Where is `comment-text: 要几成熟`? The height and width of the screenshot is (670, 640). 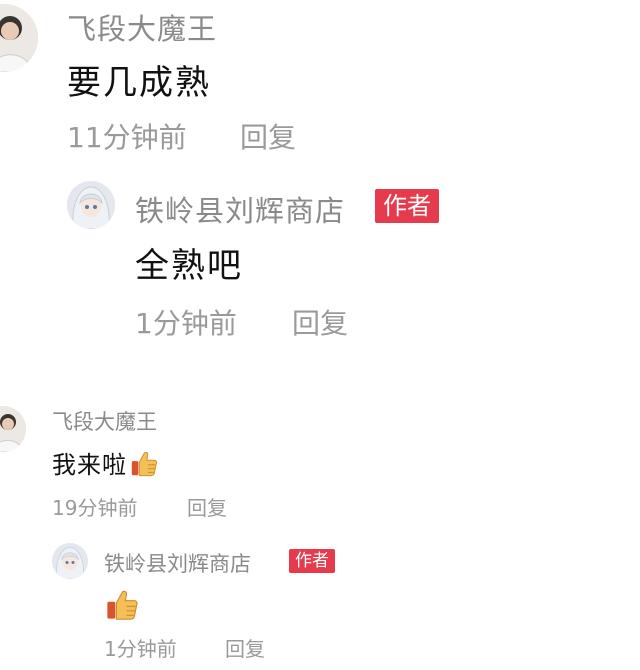 comment-text: 要几成熟 is located at coordinates (139, 83).